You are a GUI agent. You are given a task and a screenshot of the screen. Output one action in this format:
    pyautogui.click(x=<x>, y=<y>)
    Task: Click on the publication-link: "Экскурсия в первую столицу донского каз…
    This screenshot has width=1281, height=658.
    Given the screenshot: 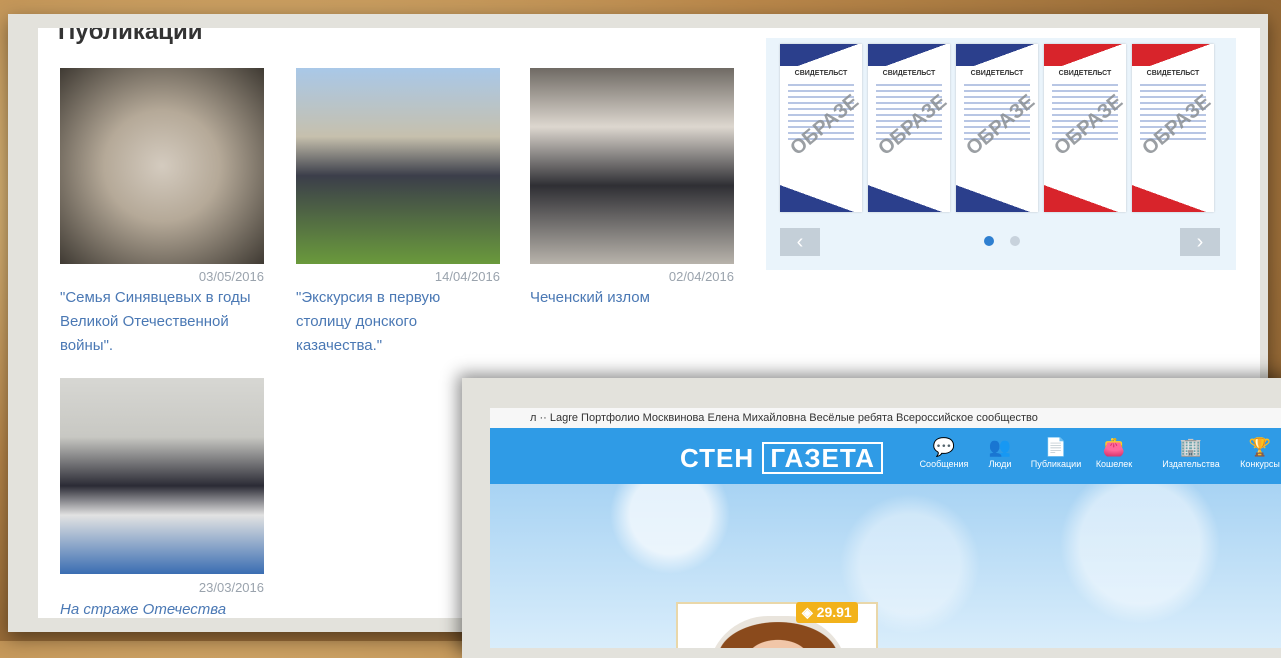 What is the action you would take?
    pyautogui.click(x=396, y=322)
    